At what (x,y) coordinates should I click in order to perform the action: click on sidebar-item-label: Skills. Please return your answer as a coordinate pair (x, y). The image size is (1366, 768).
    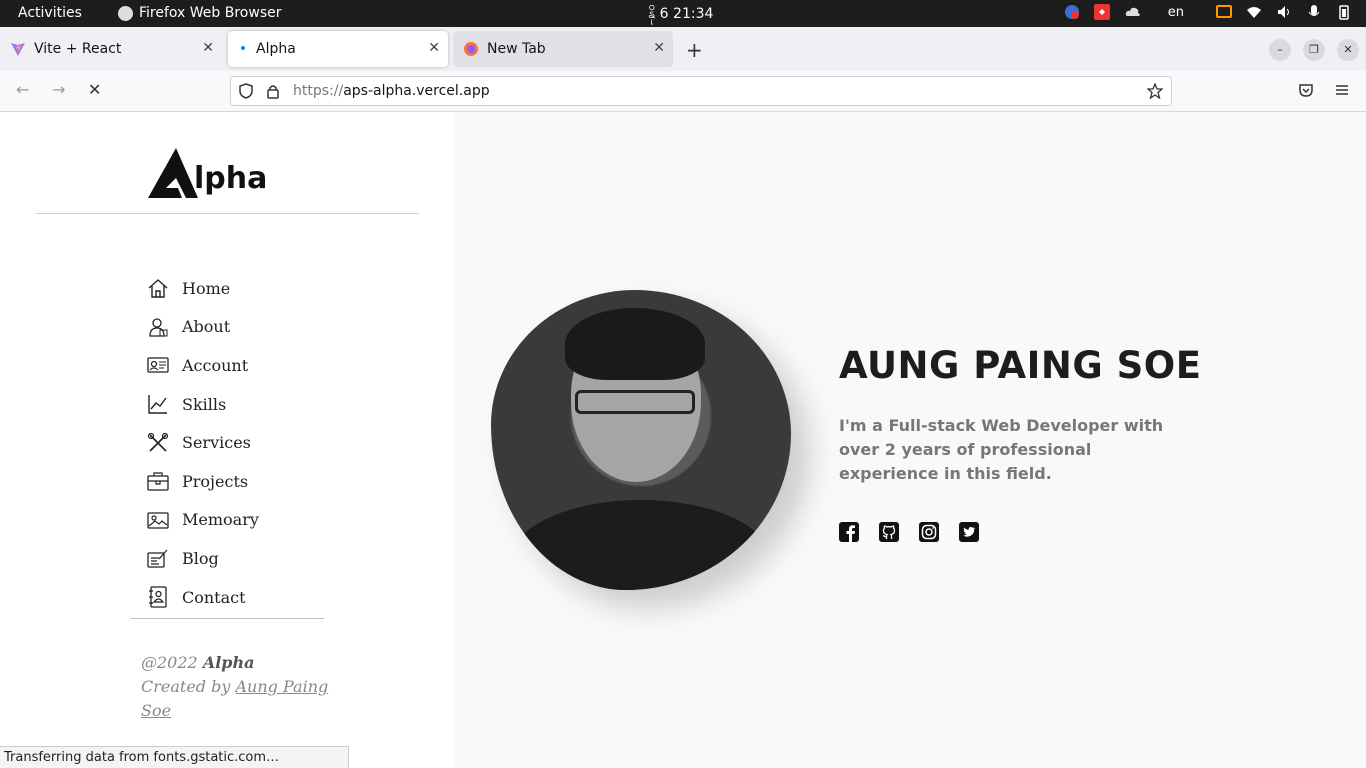
    Looking at the image, I should click on (204, 404).